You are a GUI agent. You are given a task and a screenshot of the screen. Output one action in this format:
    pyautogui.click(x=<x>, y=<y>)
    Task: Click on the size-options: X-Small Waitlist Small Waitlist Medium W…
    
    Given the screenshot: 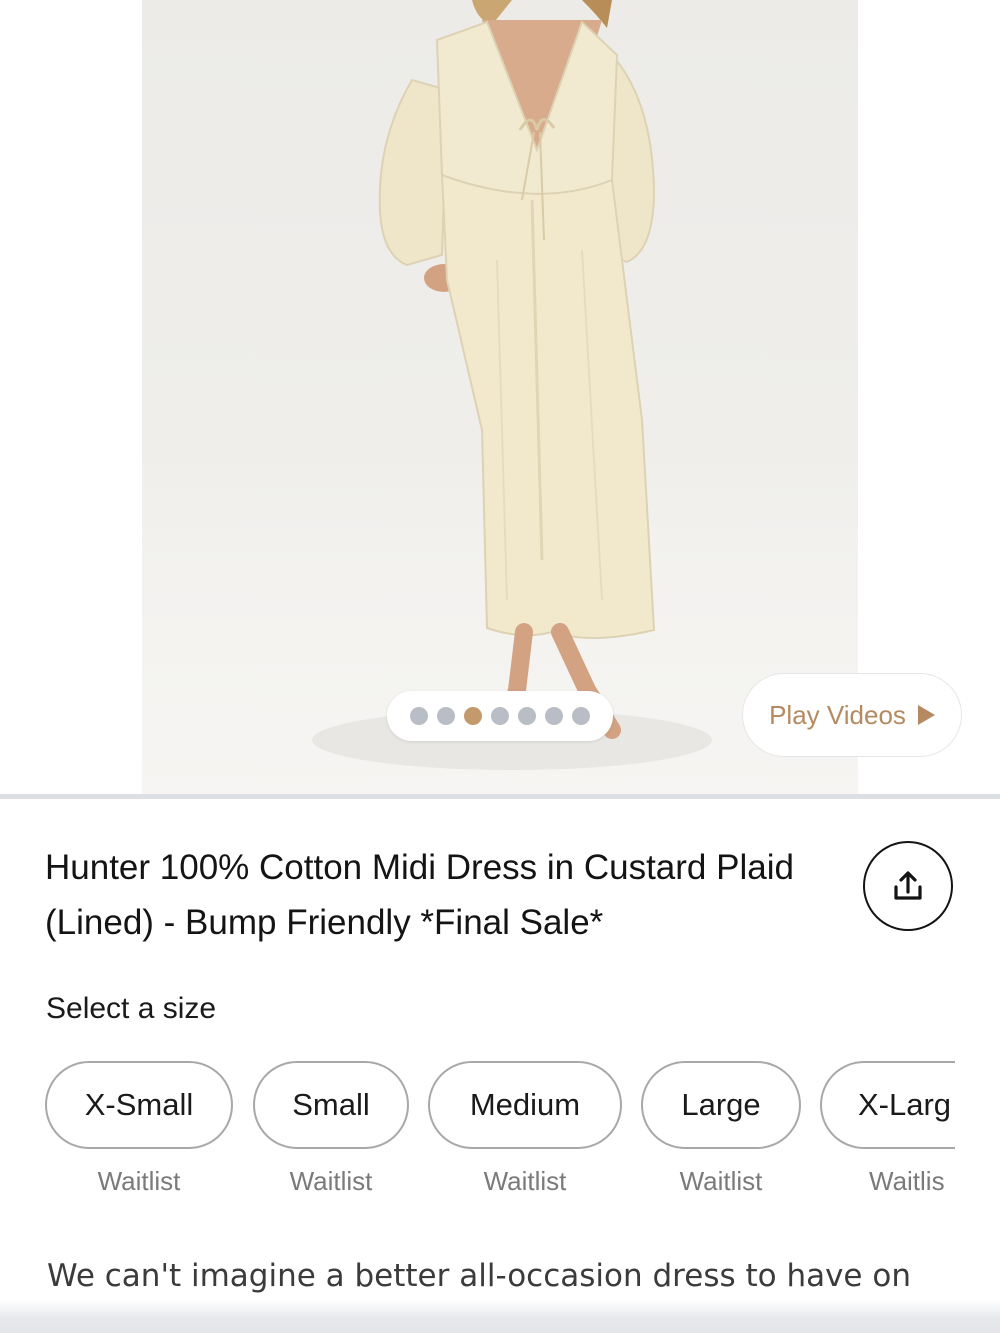 What is the action you would take?
    pyautogui.click(x=500, y=1136)
    